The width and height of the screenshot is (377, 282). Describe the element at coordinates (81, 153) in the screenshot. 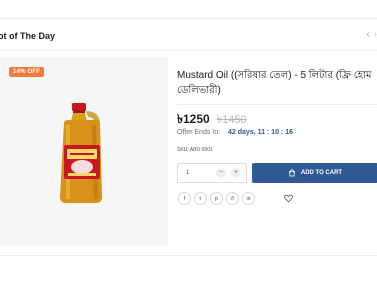

I see `mustard-oil-bottle-icon` at that location.